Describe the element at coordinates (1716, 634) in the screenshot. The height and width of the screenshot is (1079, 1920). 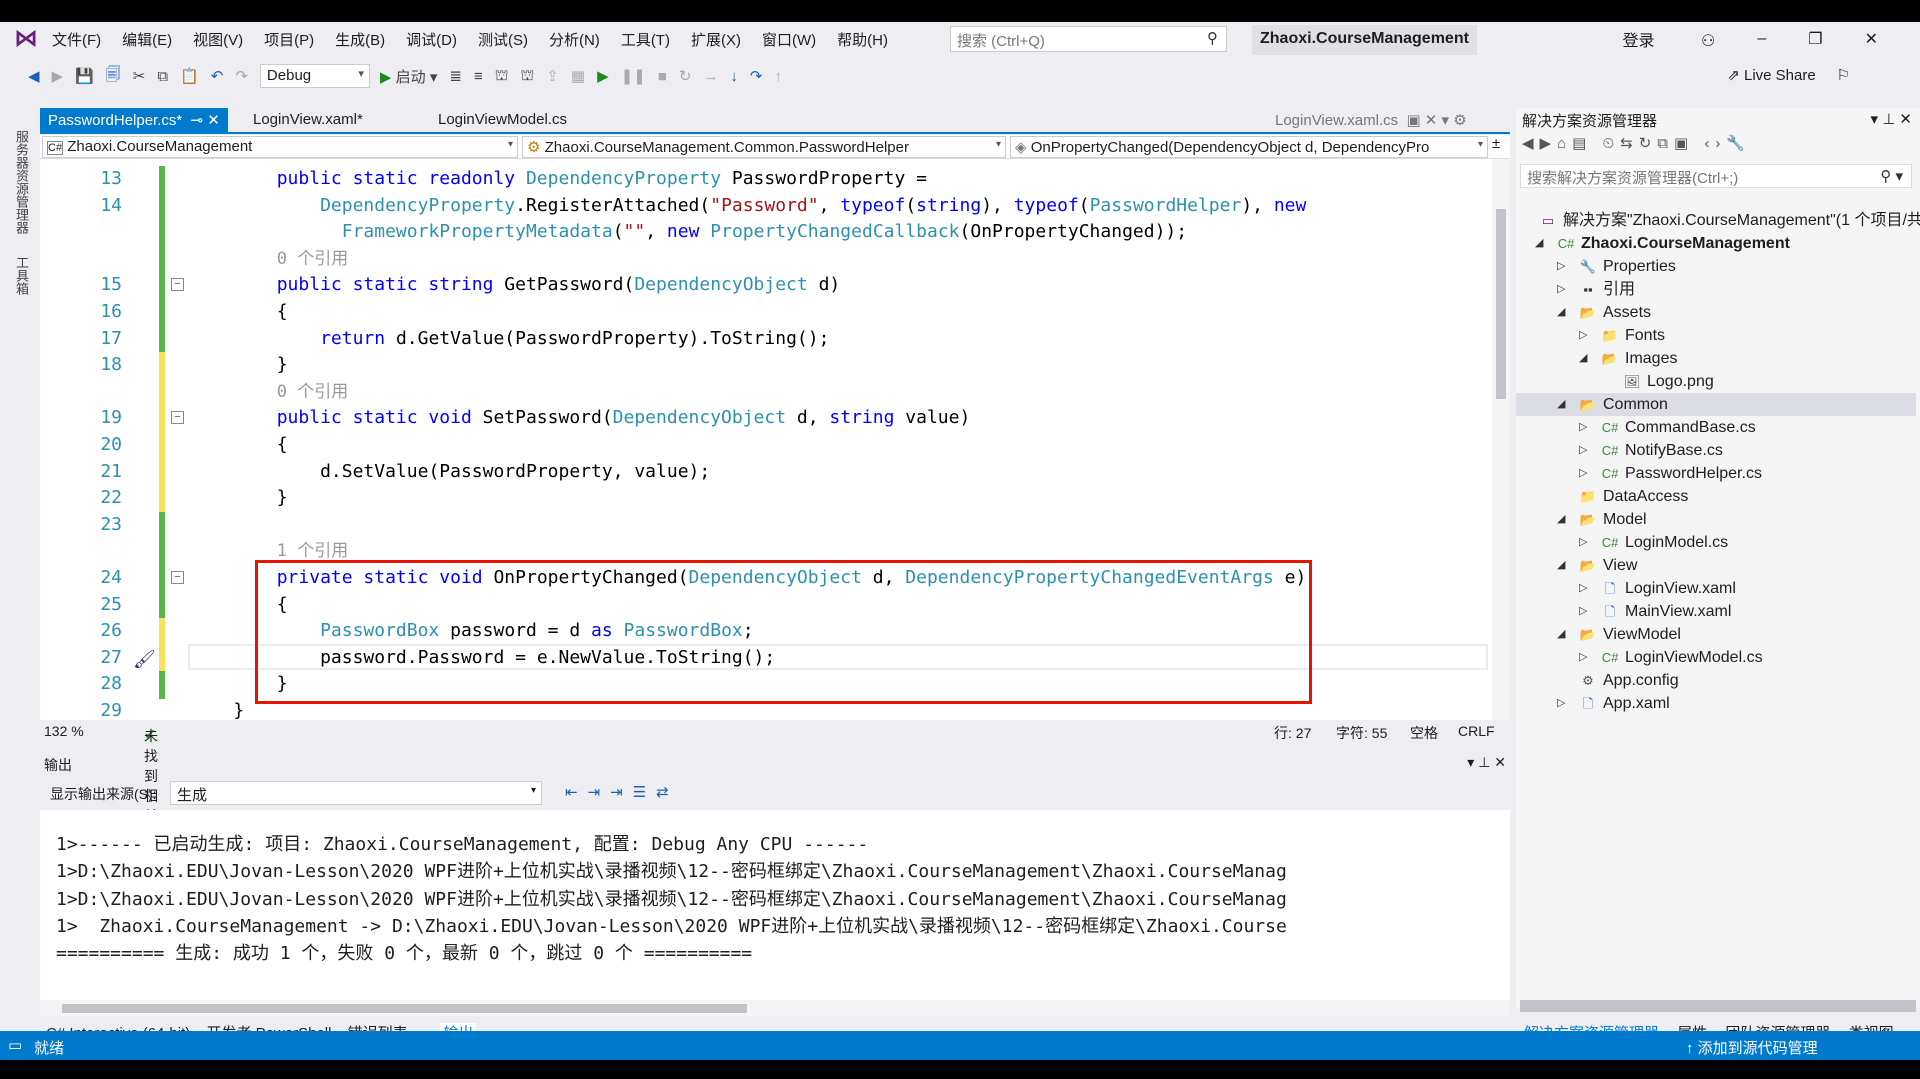
I see `tree-item: ◢ 📂 ViewModel` at that location.